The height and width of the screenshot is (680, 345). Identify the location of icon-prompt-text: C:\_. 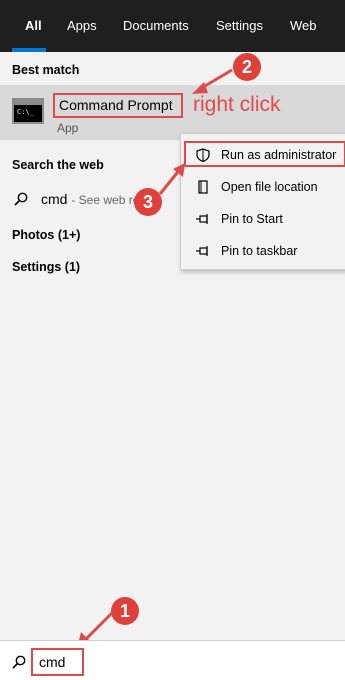
(25, 112).